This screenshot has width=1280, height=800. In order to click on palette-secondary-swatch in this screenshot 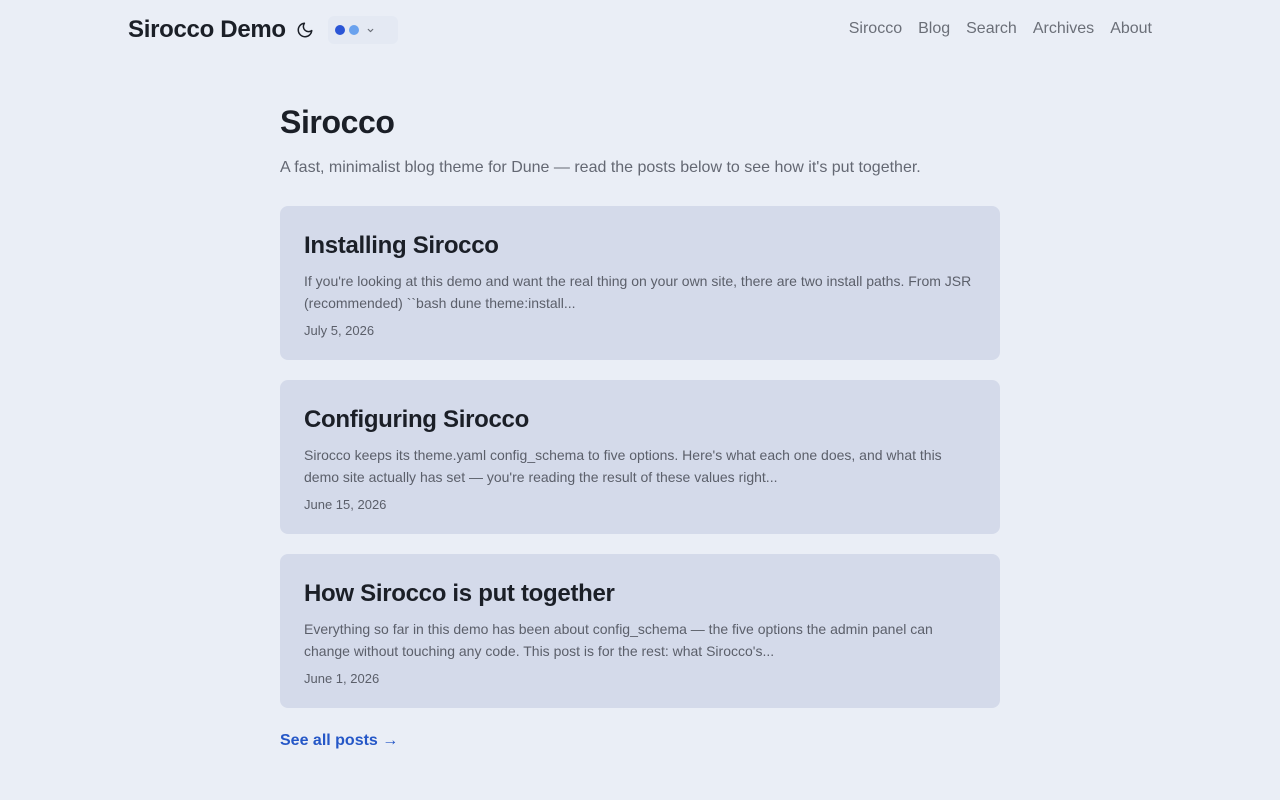, I will do `click(354, 30)`.